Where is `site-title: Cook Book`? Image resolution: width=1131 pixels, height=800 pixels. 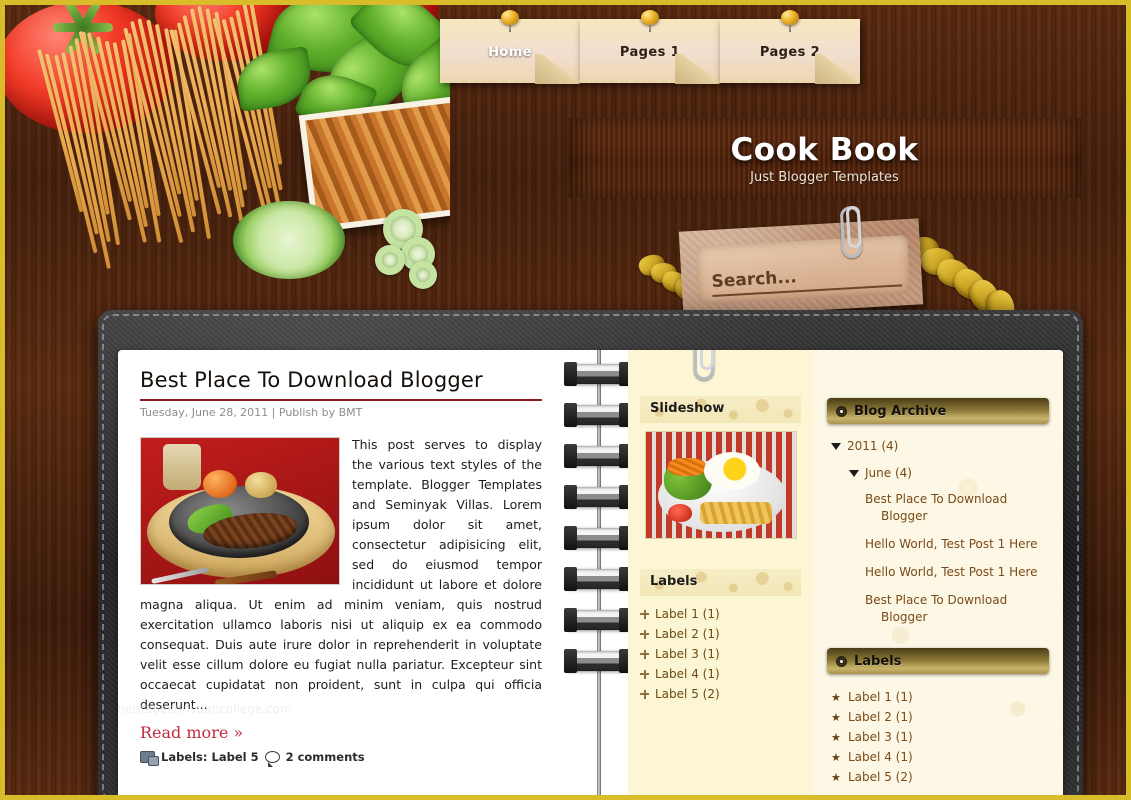 site-title: Cook Book is located at coordinates (824, 150).